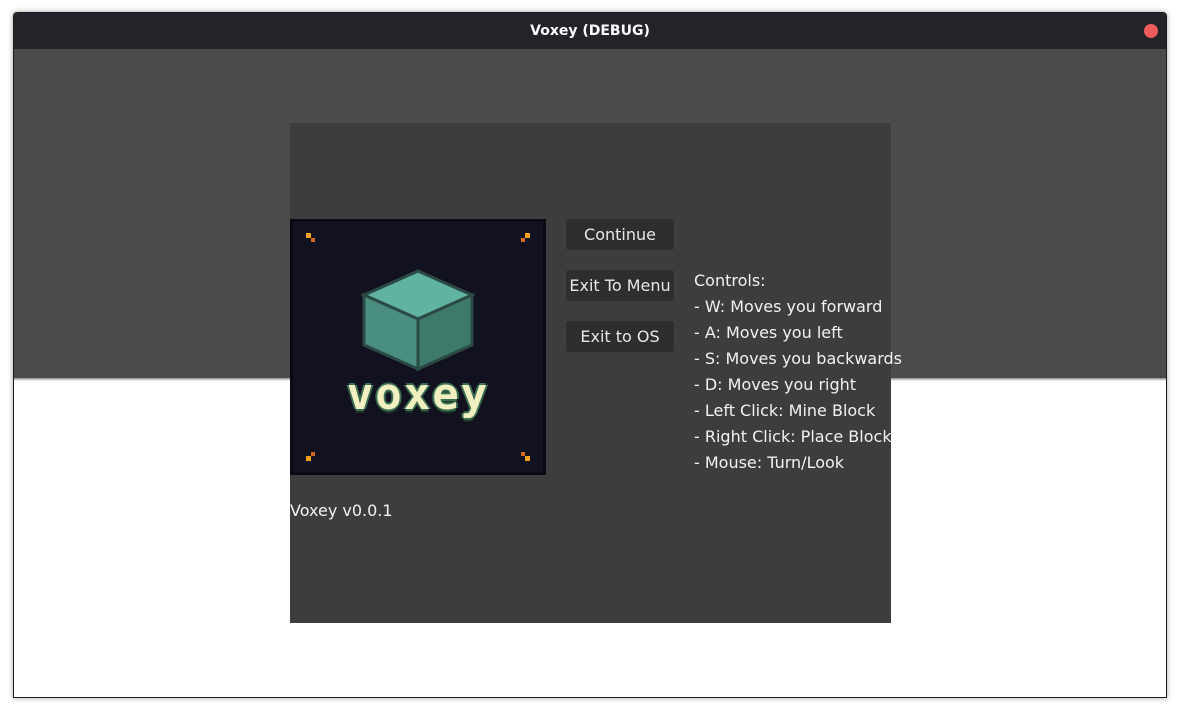 The height and width of the screenshot is (713, 1180). I want to click on continue-button: Continue, so click(620, 234).